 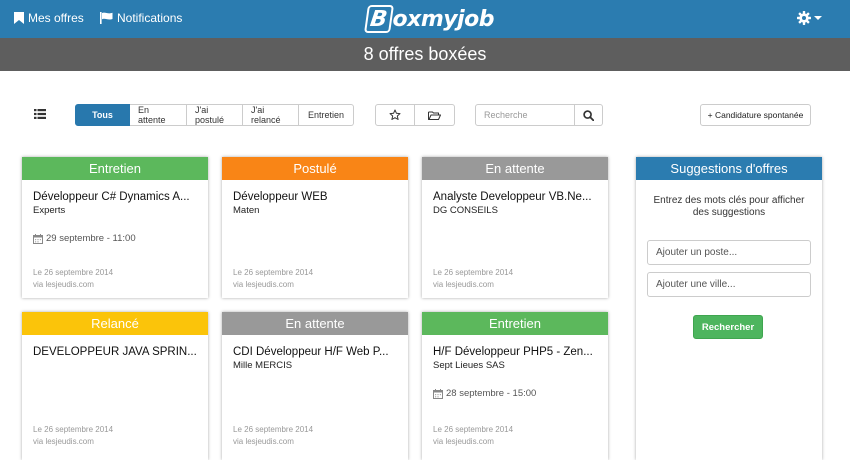 I want to click on filter-postule: J'ai postulé, so click(x=215, y=115).